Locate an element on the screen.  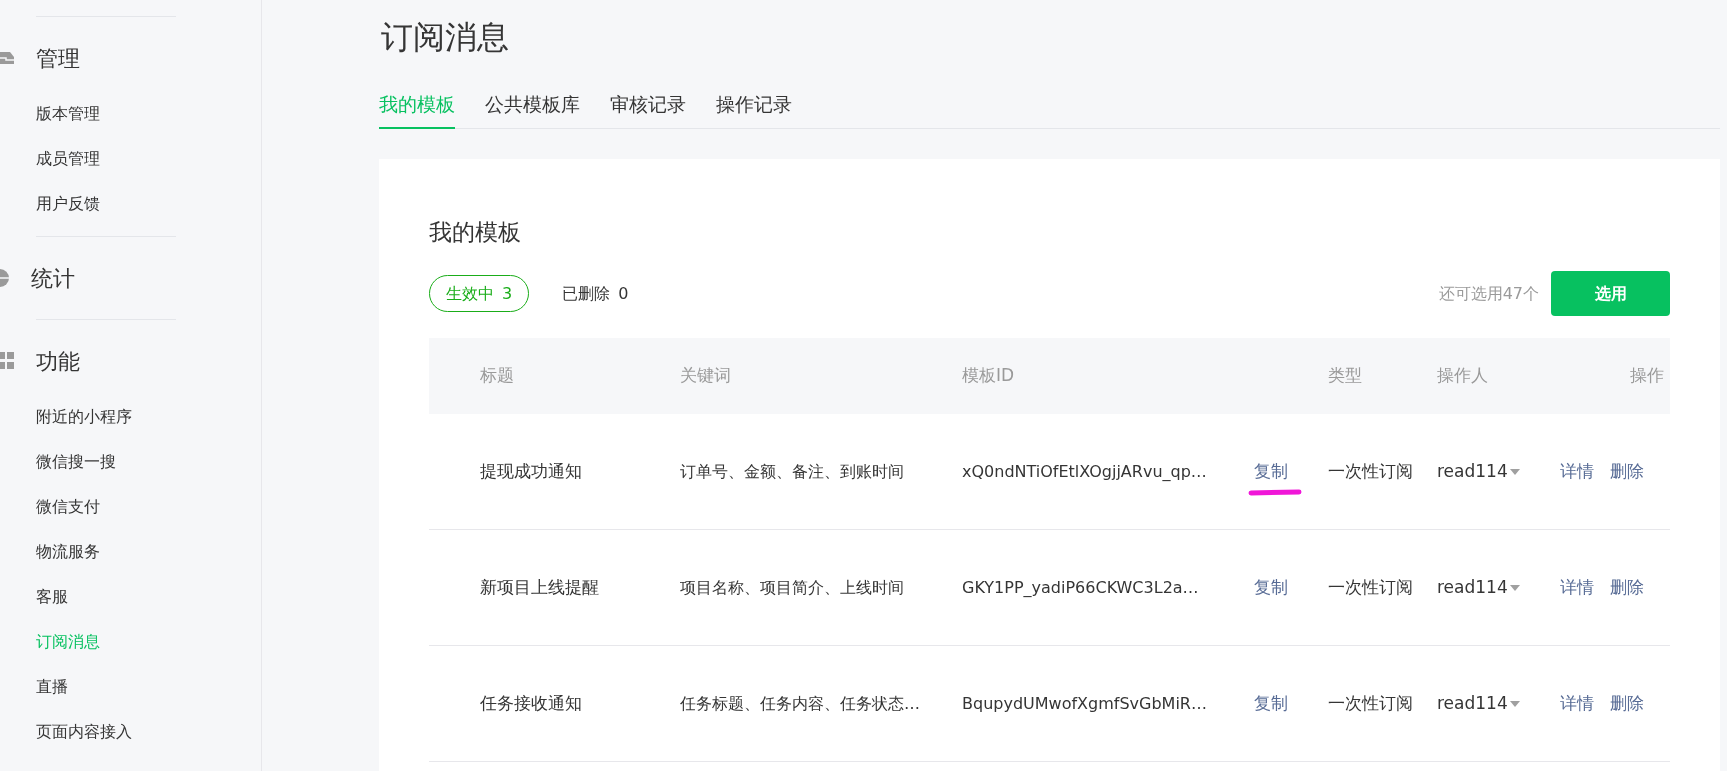
column-header: 操作 is located at coordinates (1647, 375).